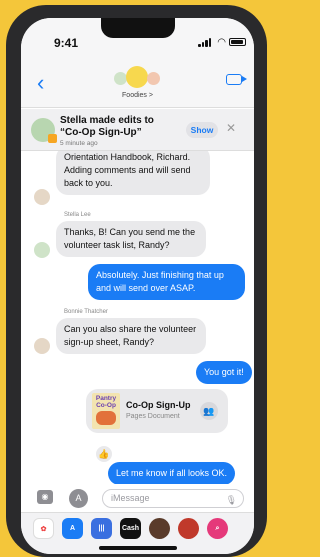  What do you see at coordinates (221, 42) in the screenshot?
I see `wifi-icon: ◠` at bounding box center [221, 42].